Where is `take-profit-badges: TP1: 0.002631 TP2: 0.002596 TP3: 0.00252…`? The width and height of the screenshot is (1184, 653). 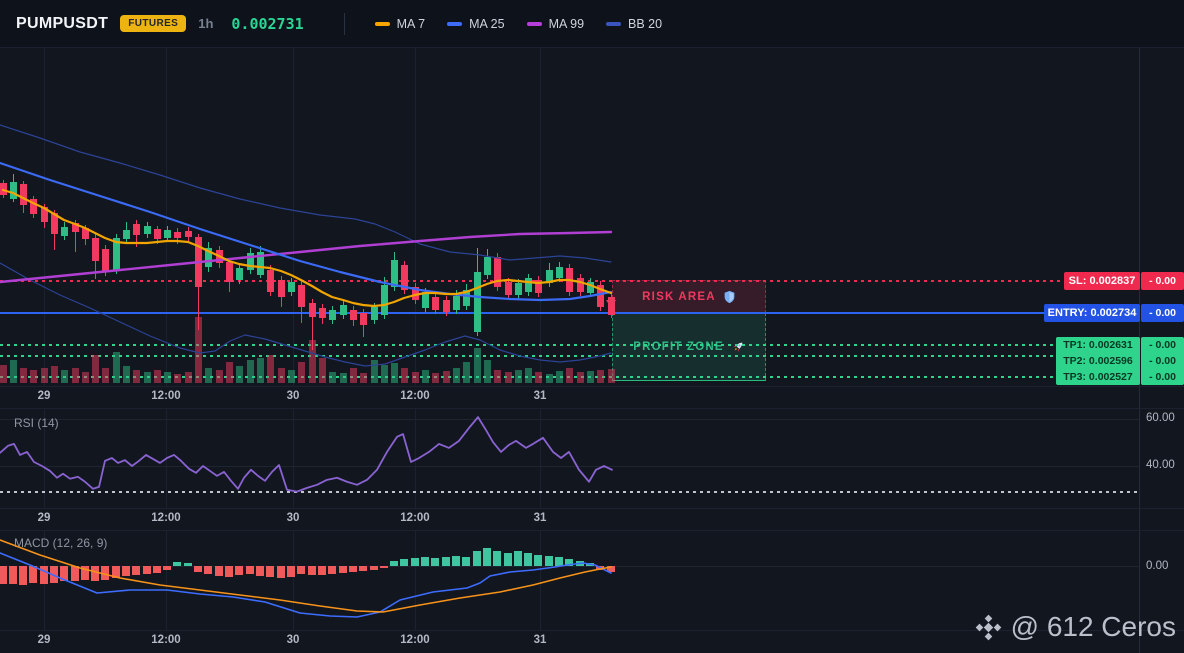
take-profit-badges: TP1: 0.002631 TP2: 0.002596 TP3: 0.00252… is located at coordinates (1098, 361).